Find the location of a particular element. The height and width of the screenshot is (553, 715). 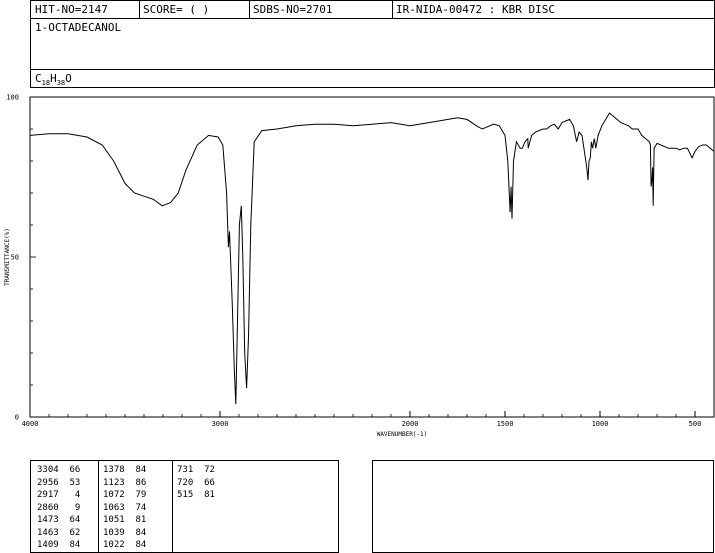

peak-column-3: 731 72 720 66 515 81 is located at coordinates (196, 483).